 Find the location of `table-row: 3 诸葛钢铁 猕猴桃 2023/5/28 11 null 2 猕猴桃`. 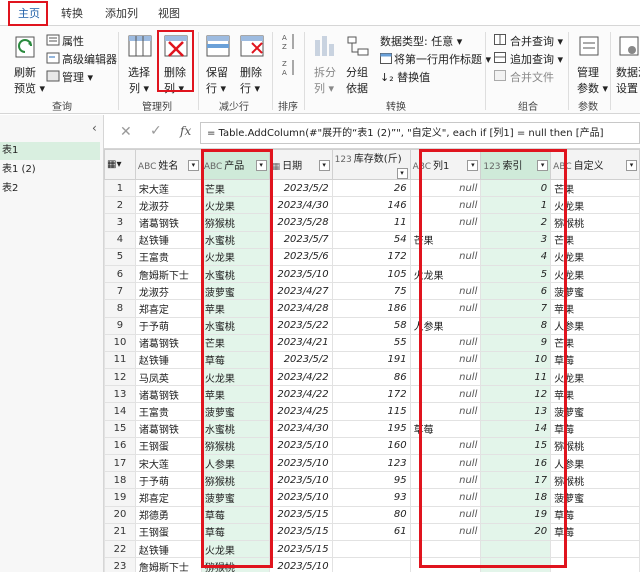

table-row: 3 诸葛钢铁 猕猴桃 2023/5/28 11 null 2 猕猴桃 is located at coordinates (372, 222).